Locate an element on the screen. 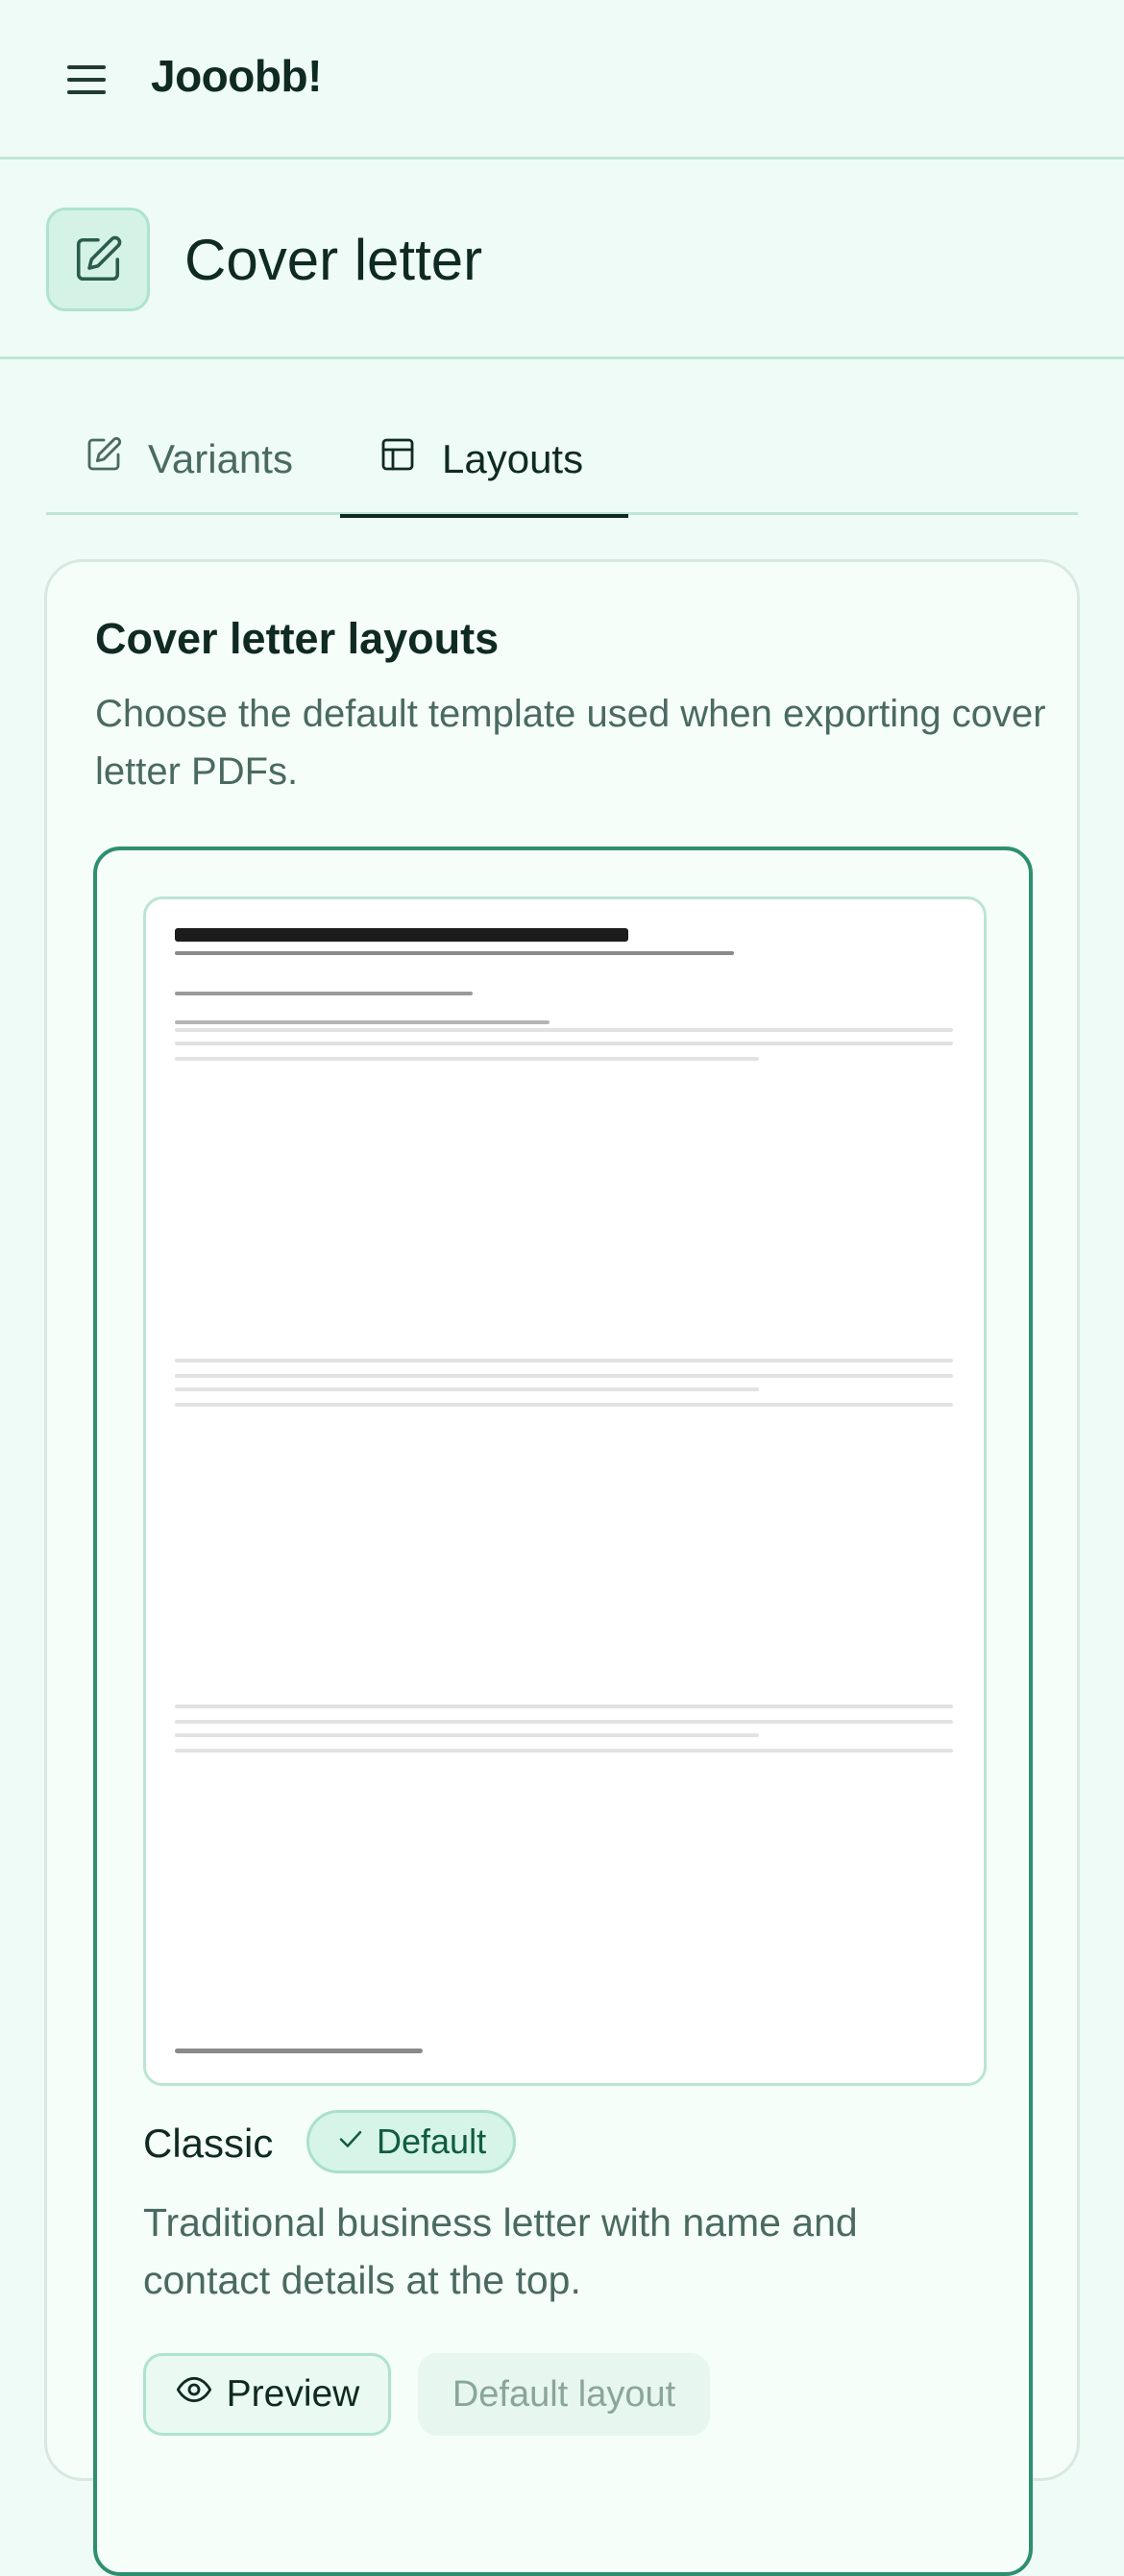 The width and height of the screenshot is (1124, 2576). preview-button: Preview is located at coordinates (267, 2394).